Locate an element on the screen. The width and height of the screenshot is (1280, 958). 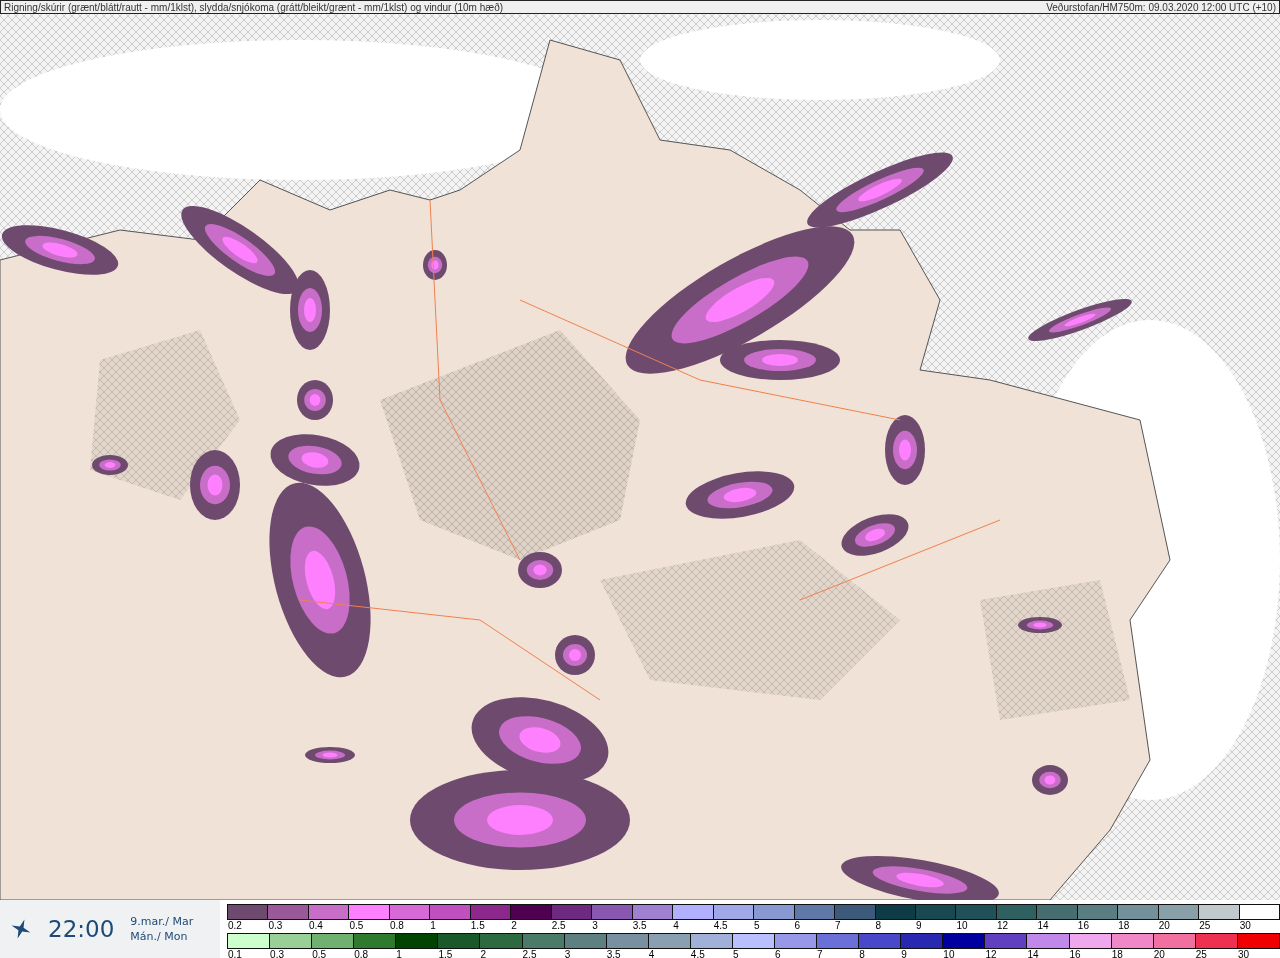
forecast-date: 9.mar./ Mar is located at coordinates (162, 921).